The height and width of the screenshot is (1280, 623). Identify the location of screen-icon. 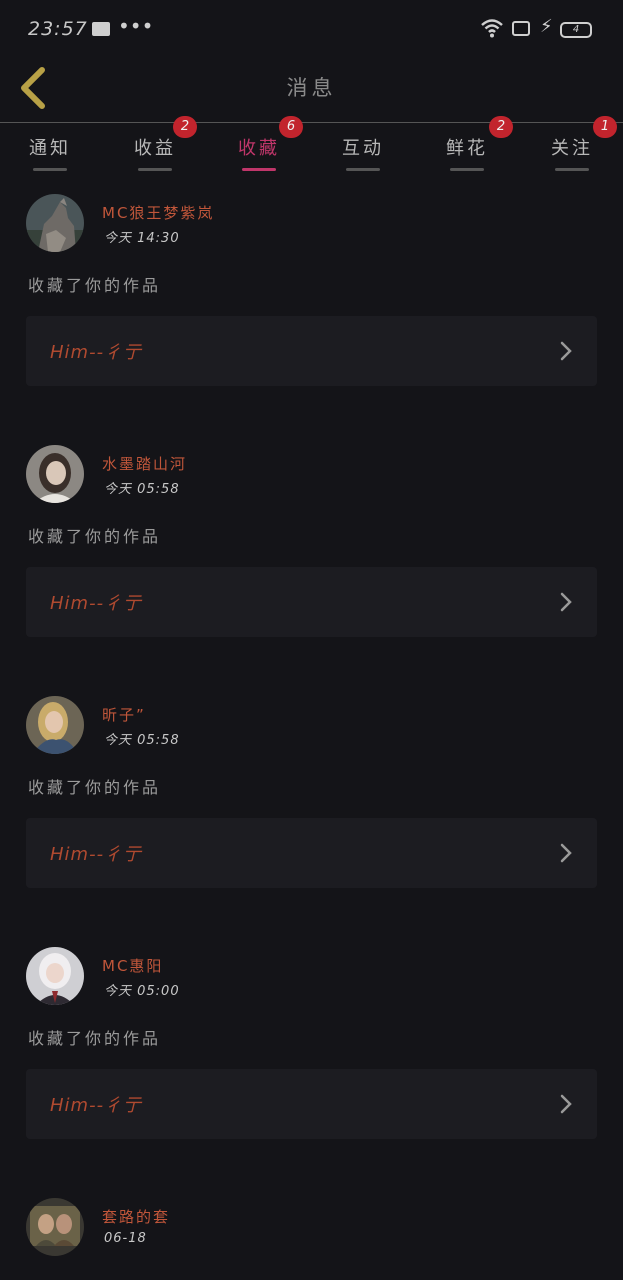
(521, 28).